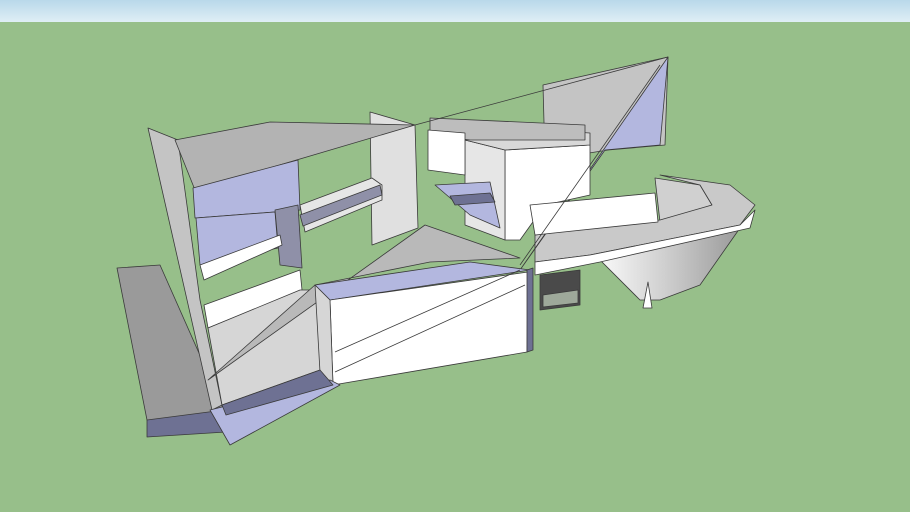 The height and width of the screenshot is (512, 910). I want to click on sky, so click(455, 11).